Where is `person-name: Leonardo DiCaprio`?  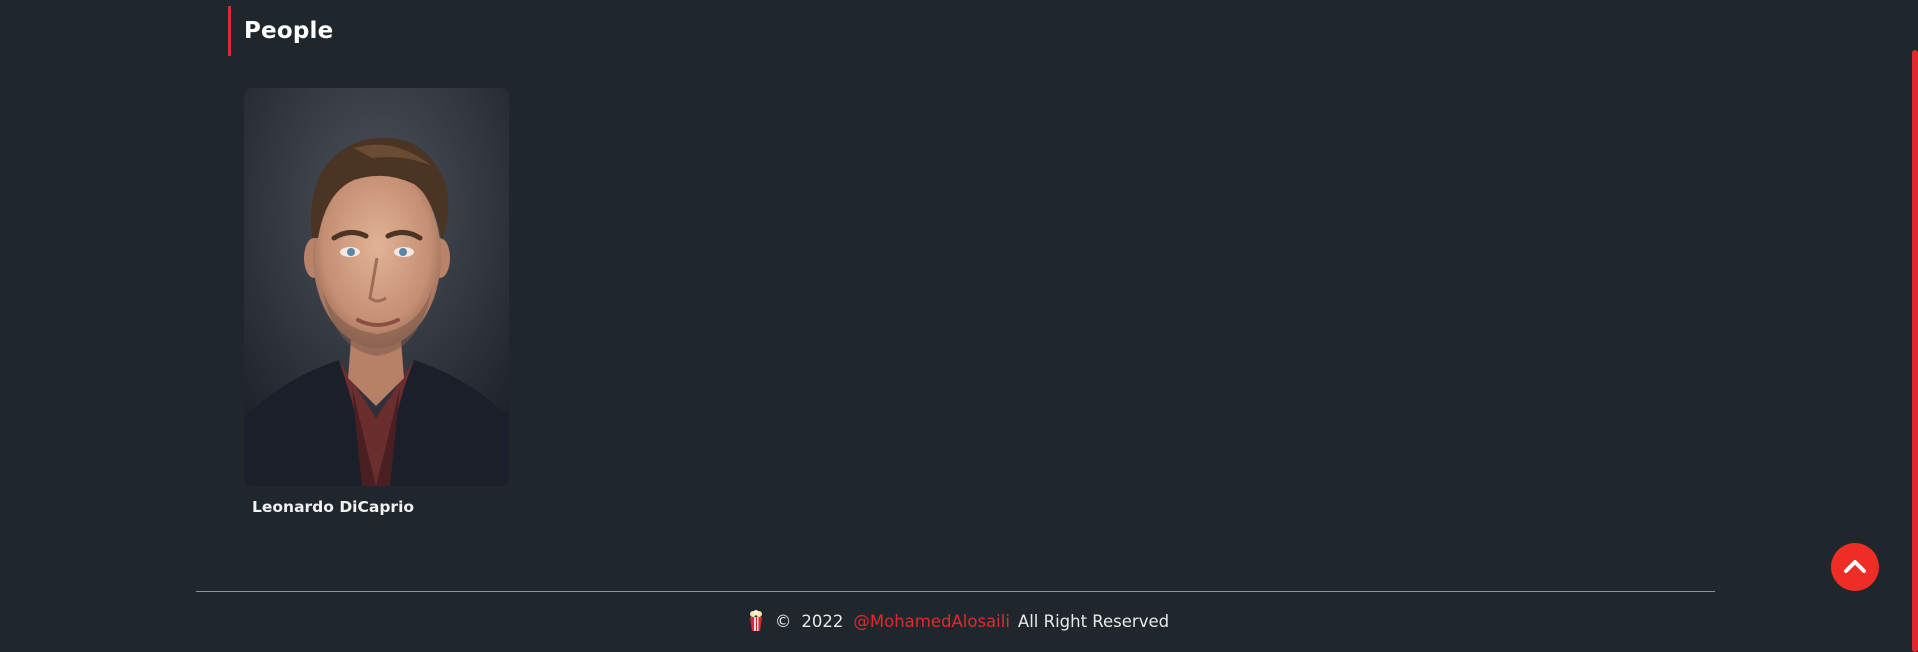 person-name: Leonardo DiCaprio is located at coordinates (380, 507).